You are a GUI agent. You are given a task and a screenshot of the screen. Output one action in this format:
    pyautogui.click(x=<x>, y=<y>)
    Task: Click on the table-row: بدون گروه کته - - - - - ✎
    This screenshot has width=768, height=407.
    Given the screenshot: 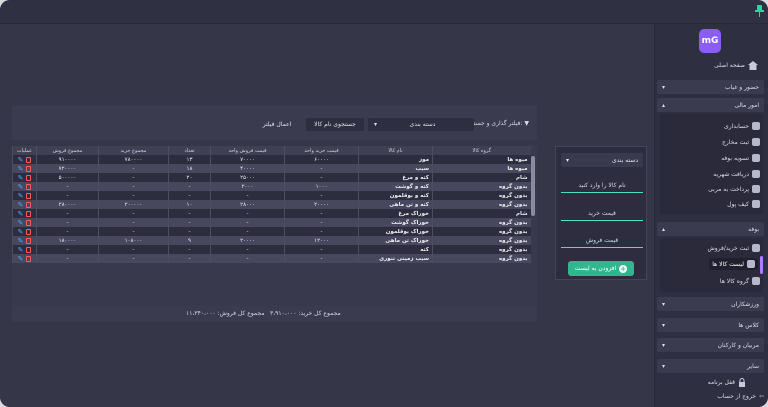 What is the action you would take?
    pyautogui.click(x=271, y=249)
    